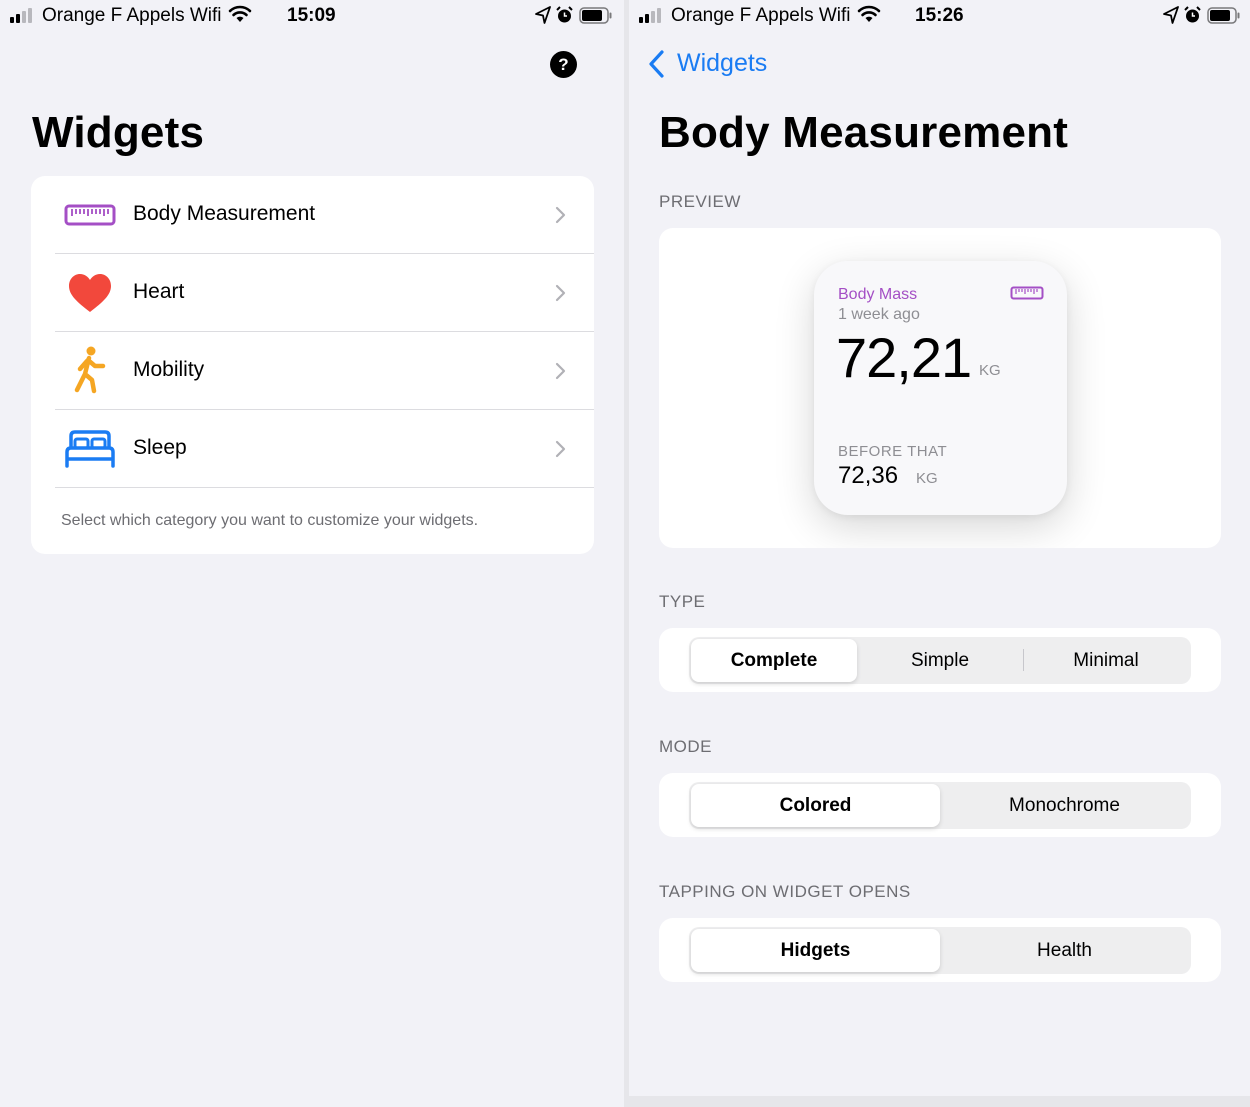 The image size is (1250, 1107). What do you see at coordinates (563, 64) in the screenshot?
I see `help-button: ?` at bounding box center [563, 64].